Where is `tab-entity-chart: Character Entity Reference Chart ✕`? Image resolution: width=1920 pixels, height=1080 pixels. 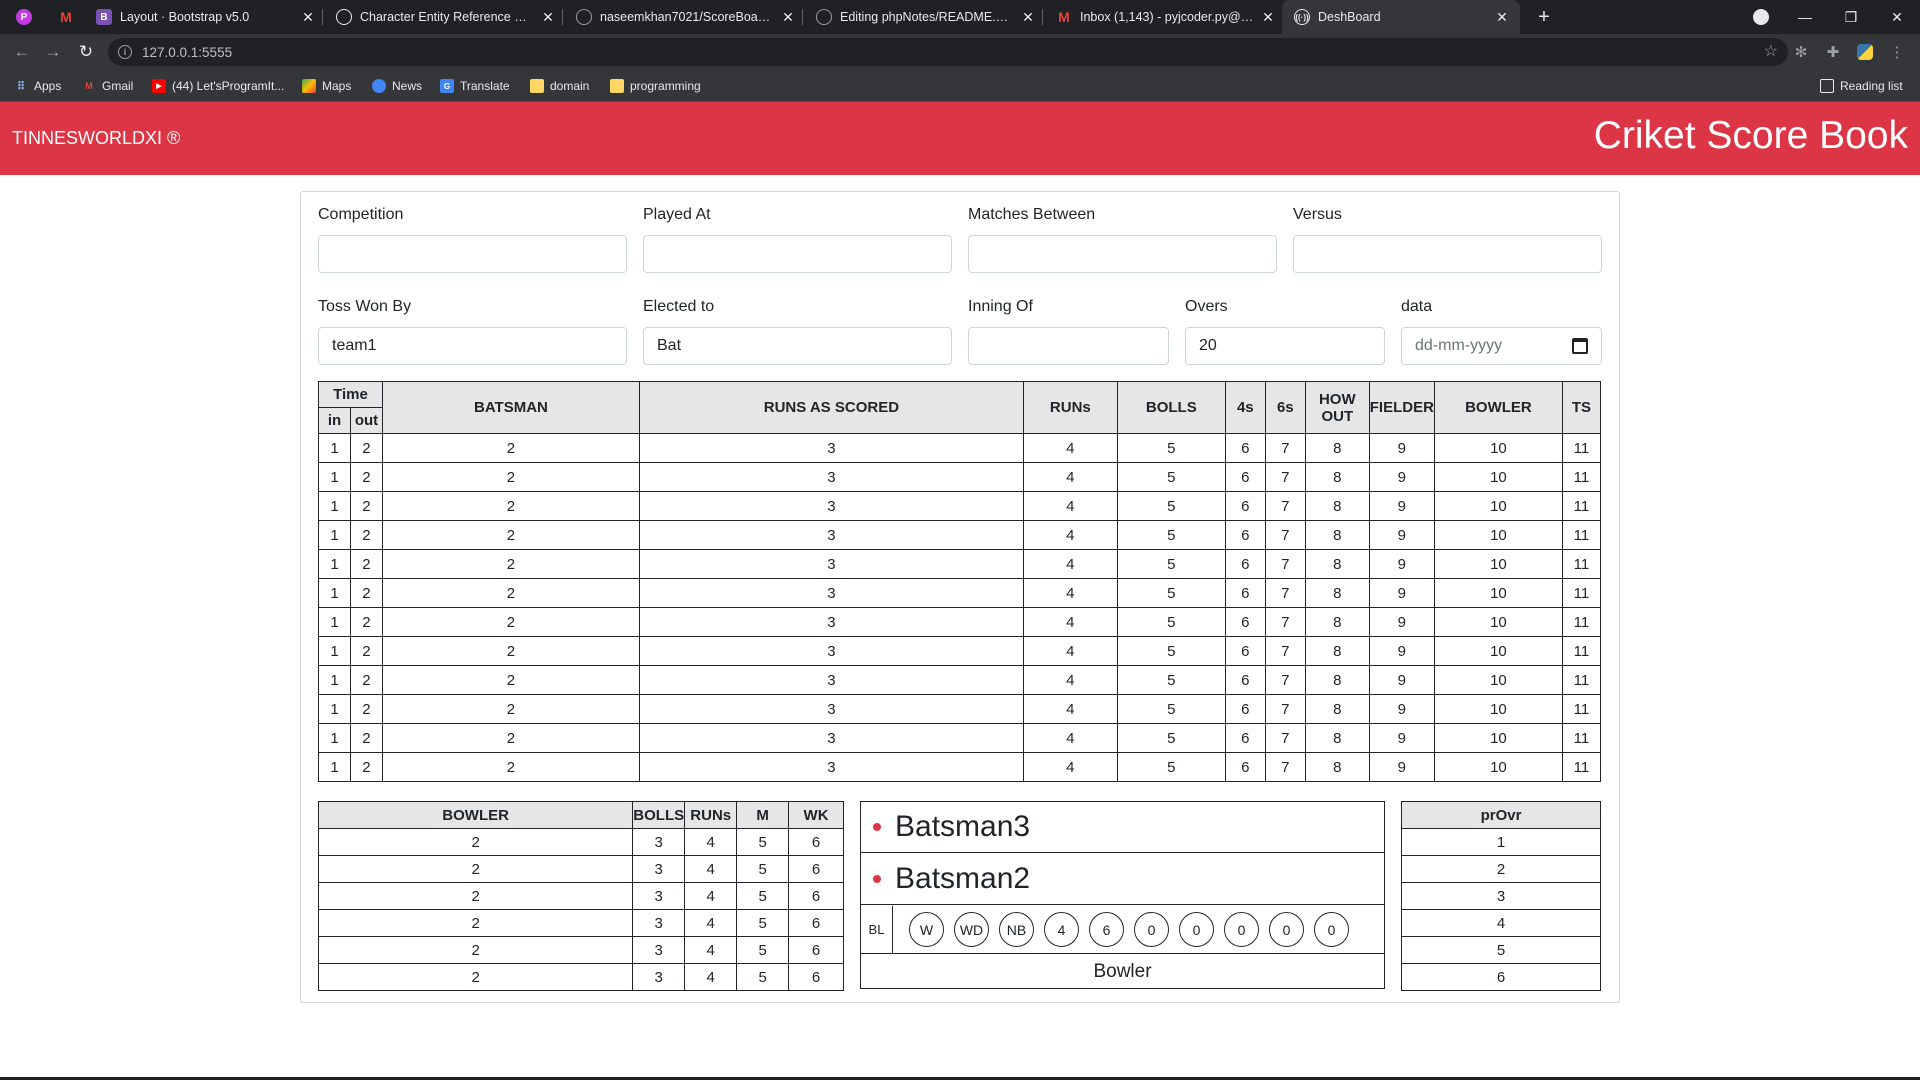
tab-entity-chart: Character Entity Reference Chart ✕ is located at coordinates (446, 17).